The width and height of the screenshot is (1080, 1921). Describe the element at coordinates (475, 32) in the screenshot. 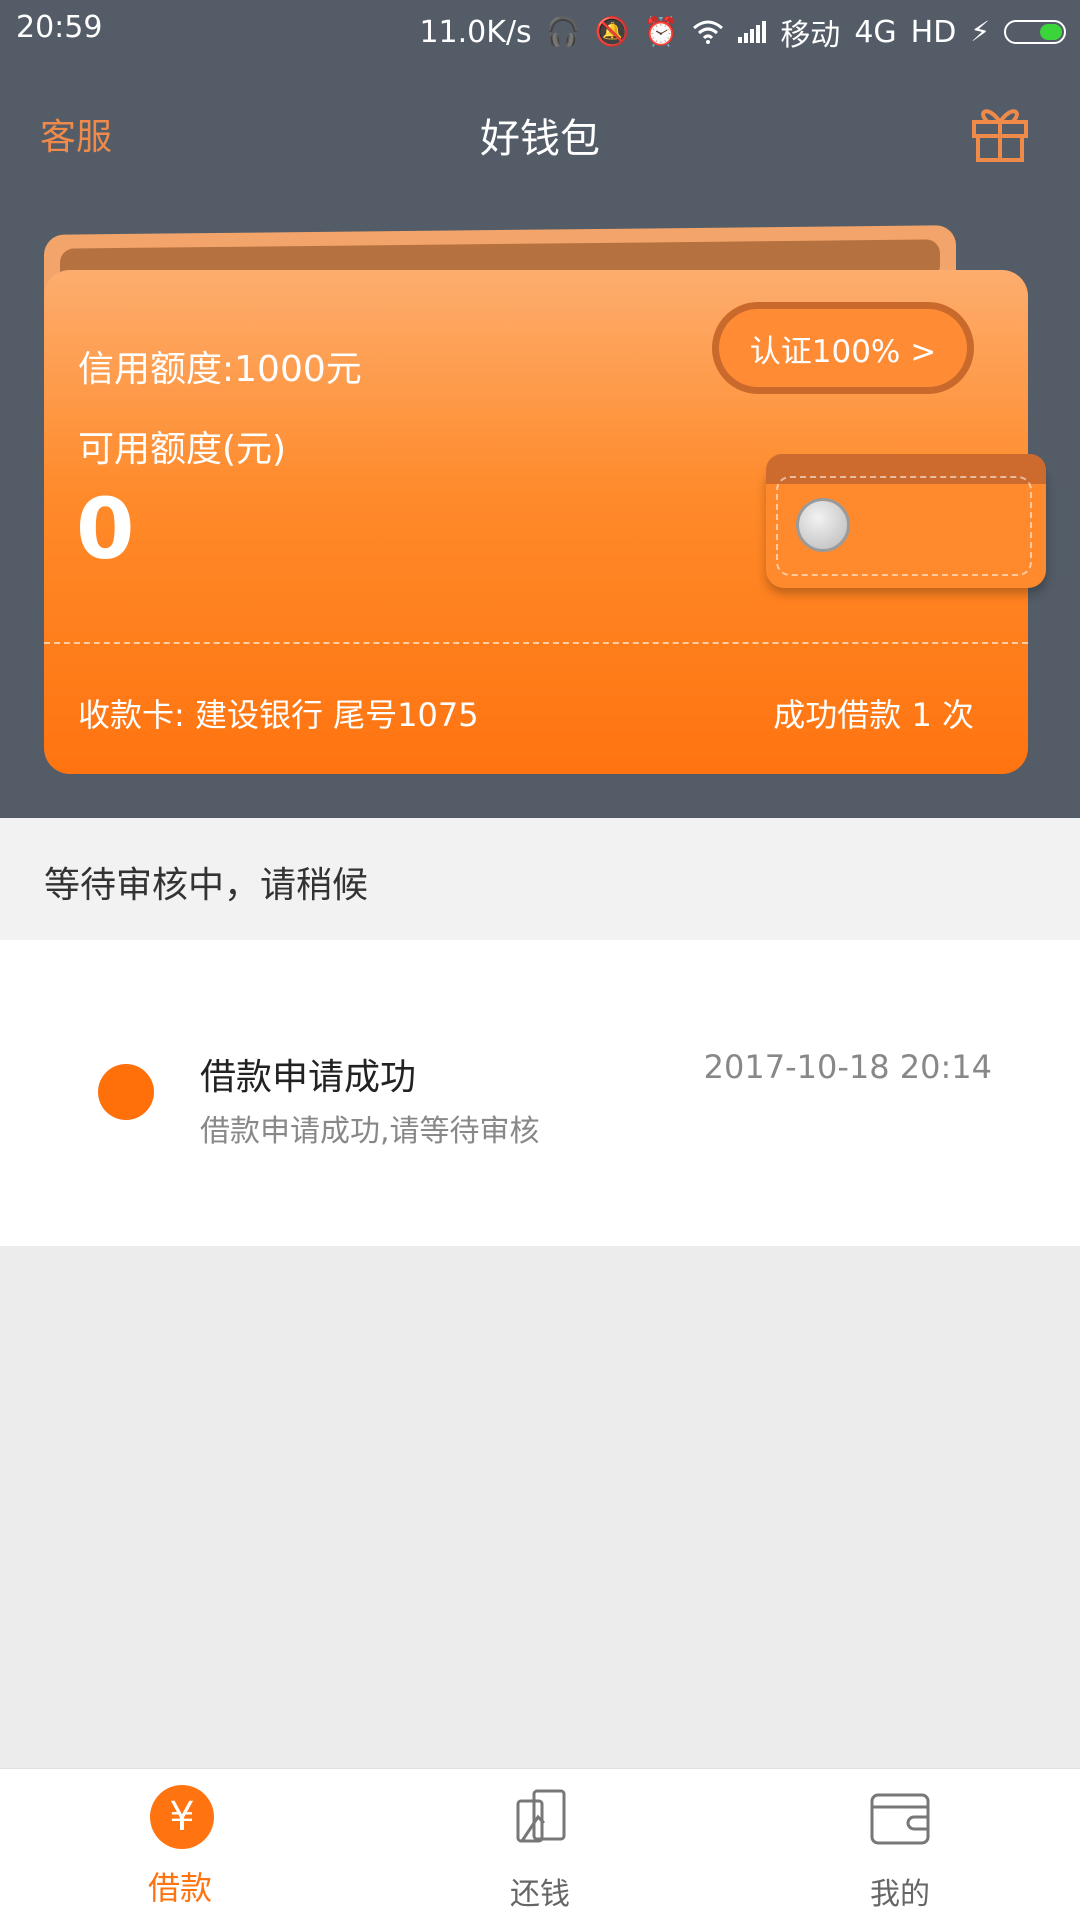

I see `network-speed: 11.0K/s` at that location.